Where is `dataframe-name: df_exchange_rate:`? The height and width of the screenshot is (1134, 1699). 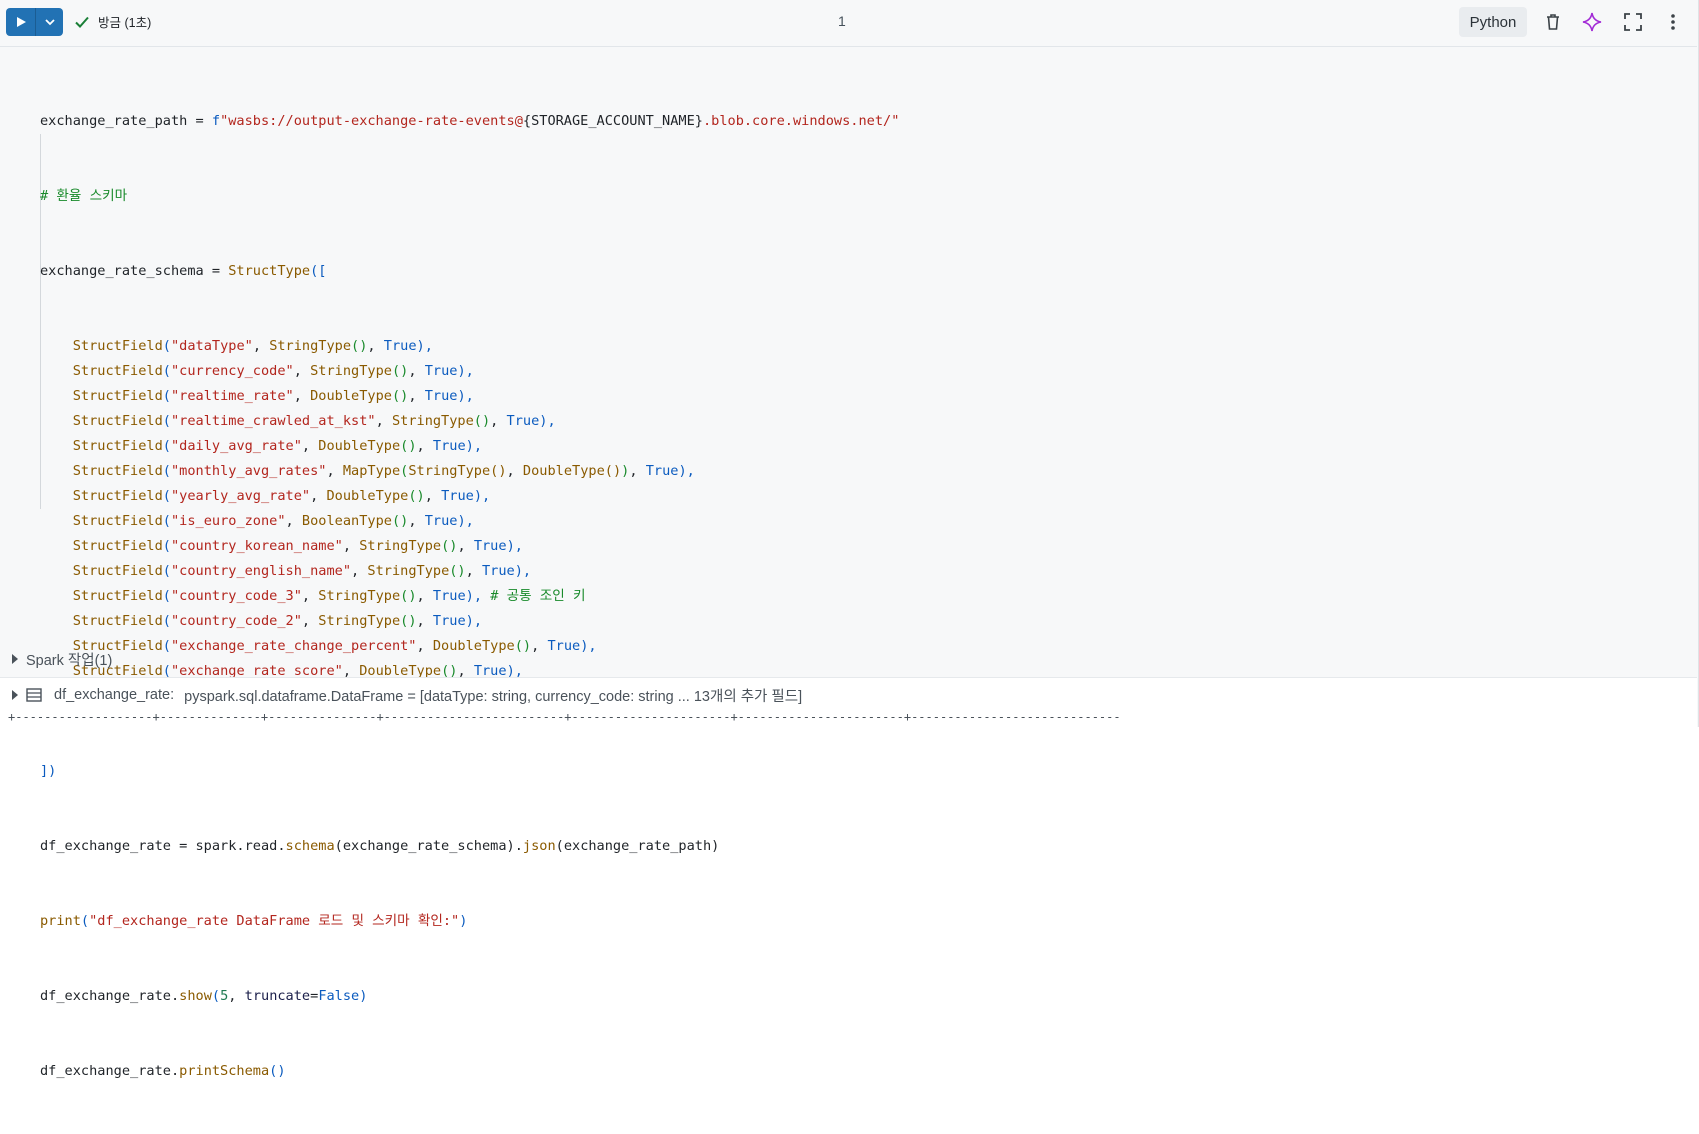
dataframe-name: df_exchange_rate: is located at coordinates (114, 695).